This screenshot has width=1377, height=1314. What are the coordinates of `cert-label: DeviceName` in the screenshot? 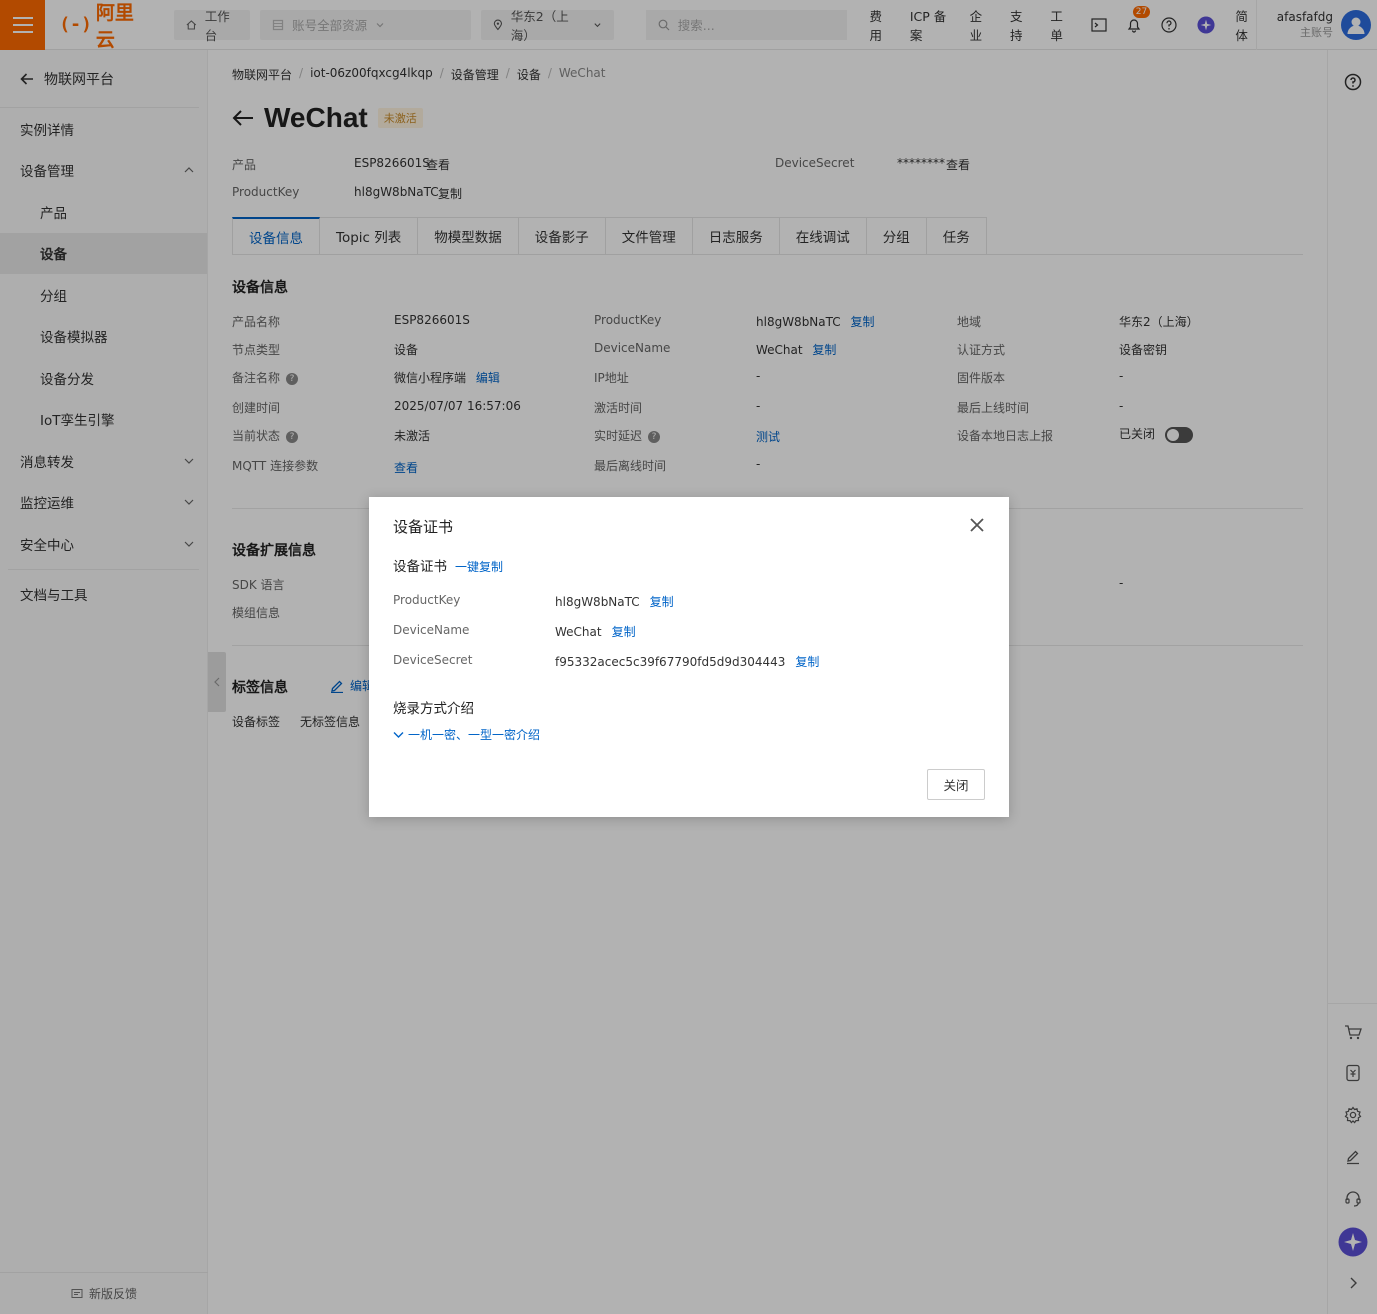 It's located at (431, 630).